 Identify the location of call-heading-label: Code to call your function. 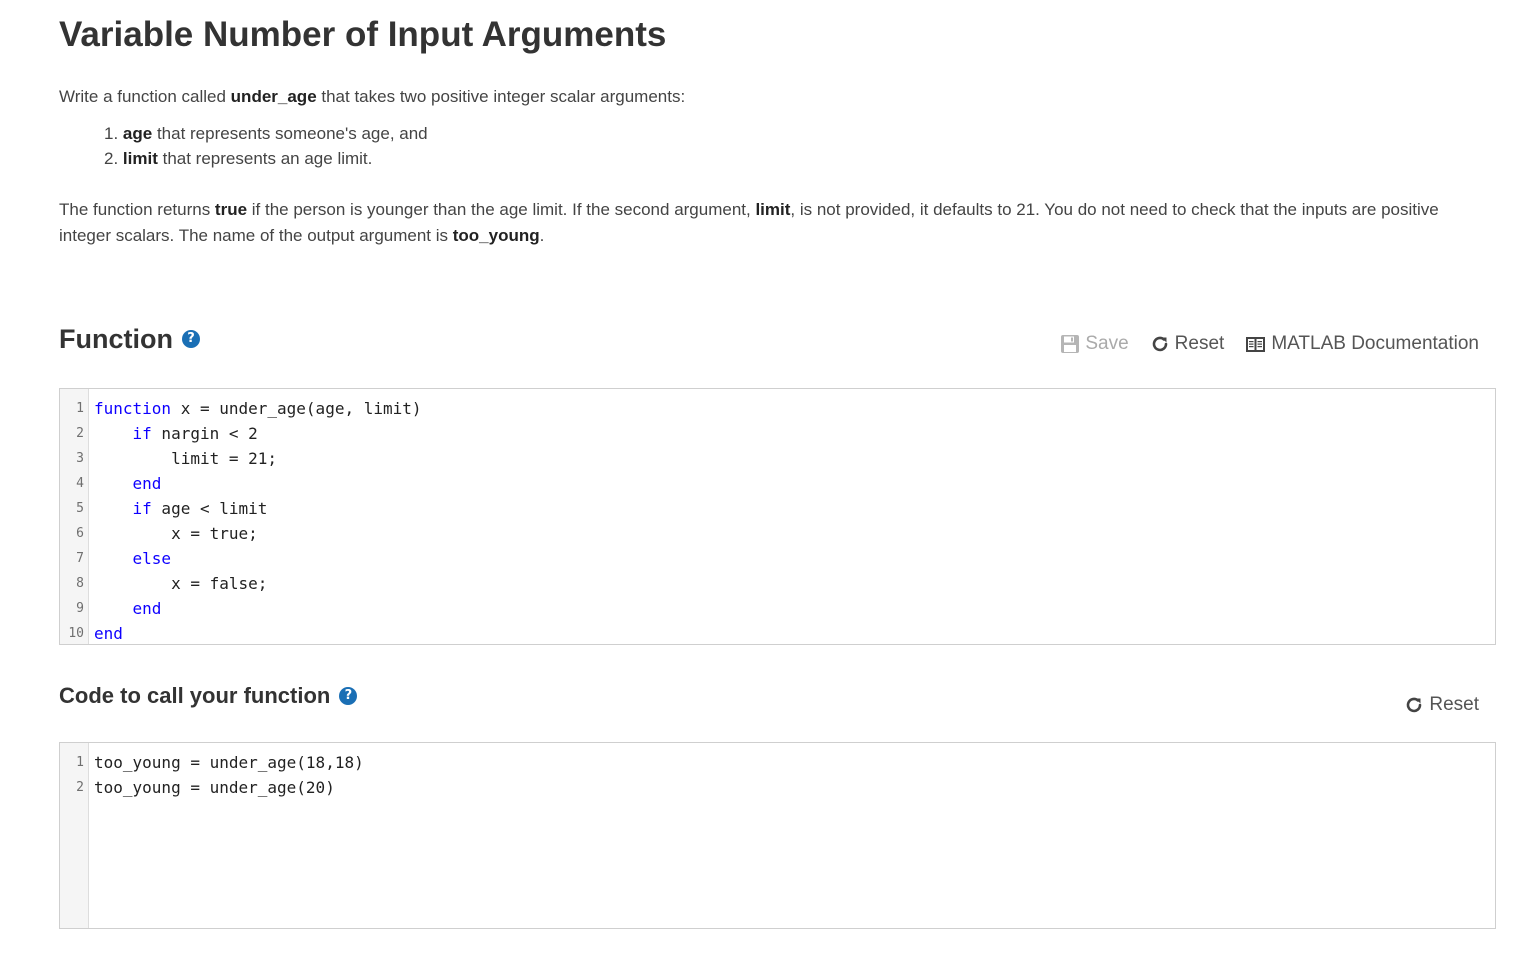
(195, 695).